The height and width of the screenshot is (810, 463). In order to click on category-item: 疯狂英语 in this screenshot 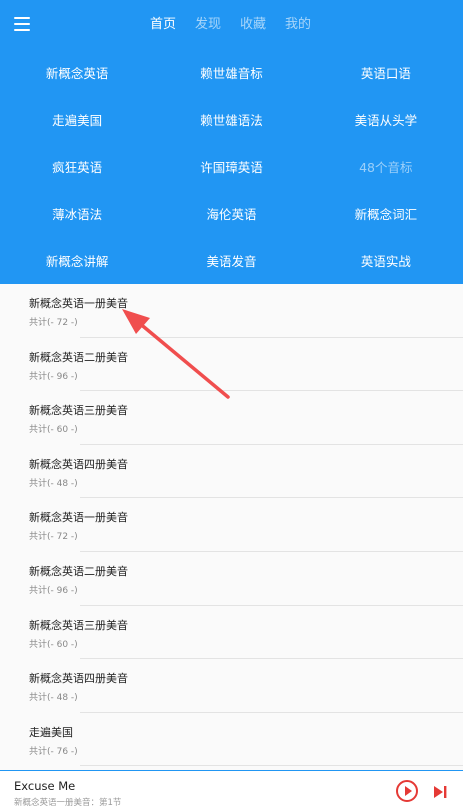, I will do `click(77, 166)`.